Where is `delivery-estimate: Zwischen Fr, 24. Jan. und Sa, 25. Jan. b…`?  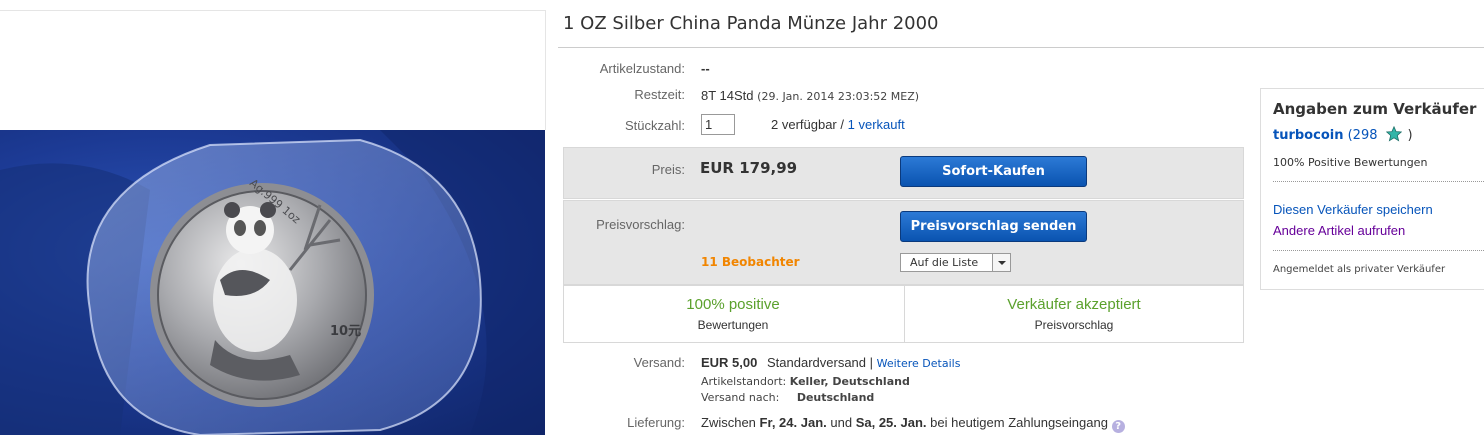
delivery-estimate: Zwischen Fr, 24. Jan. und Sa, 25. Jan. b… is located at coordinates (913, 424).